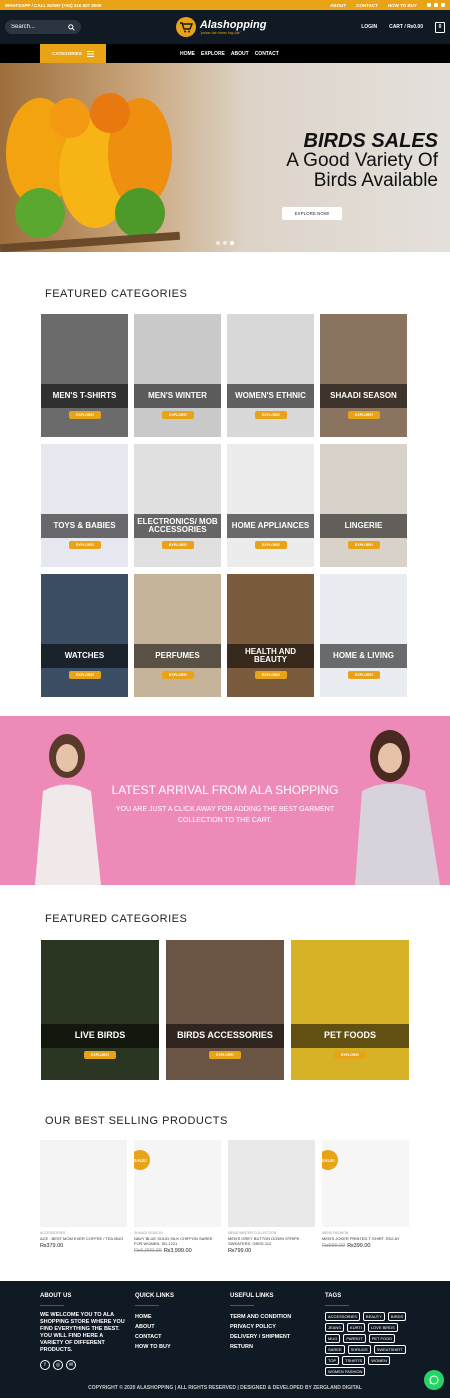 This screenshot has height=1398, width=450. I want to click on tag-link: BEAUTY, so click(373, 1316).